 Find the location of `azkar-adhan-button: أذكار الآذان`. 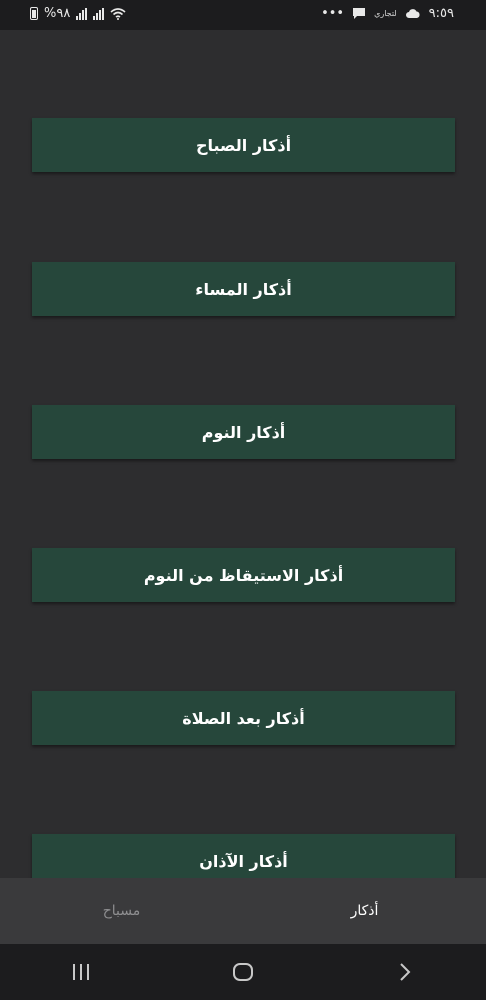

azkar-adhan-button: أذكار الآذان is located at coordinates (243, 856).